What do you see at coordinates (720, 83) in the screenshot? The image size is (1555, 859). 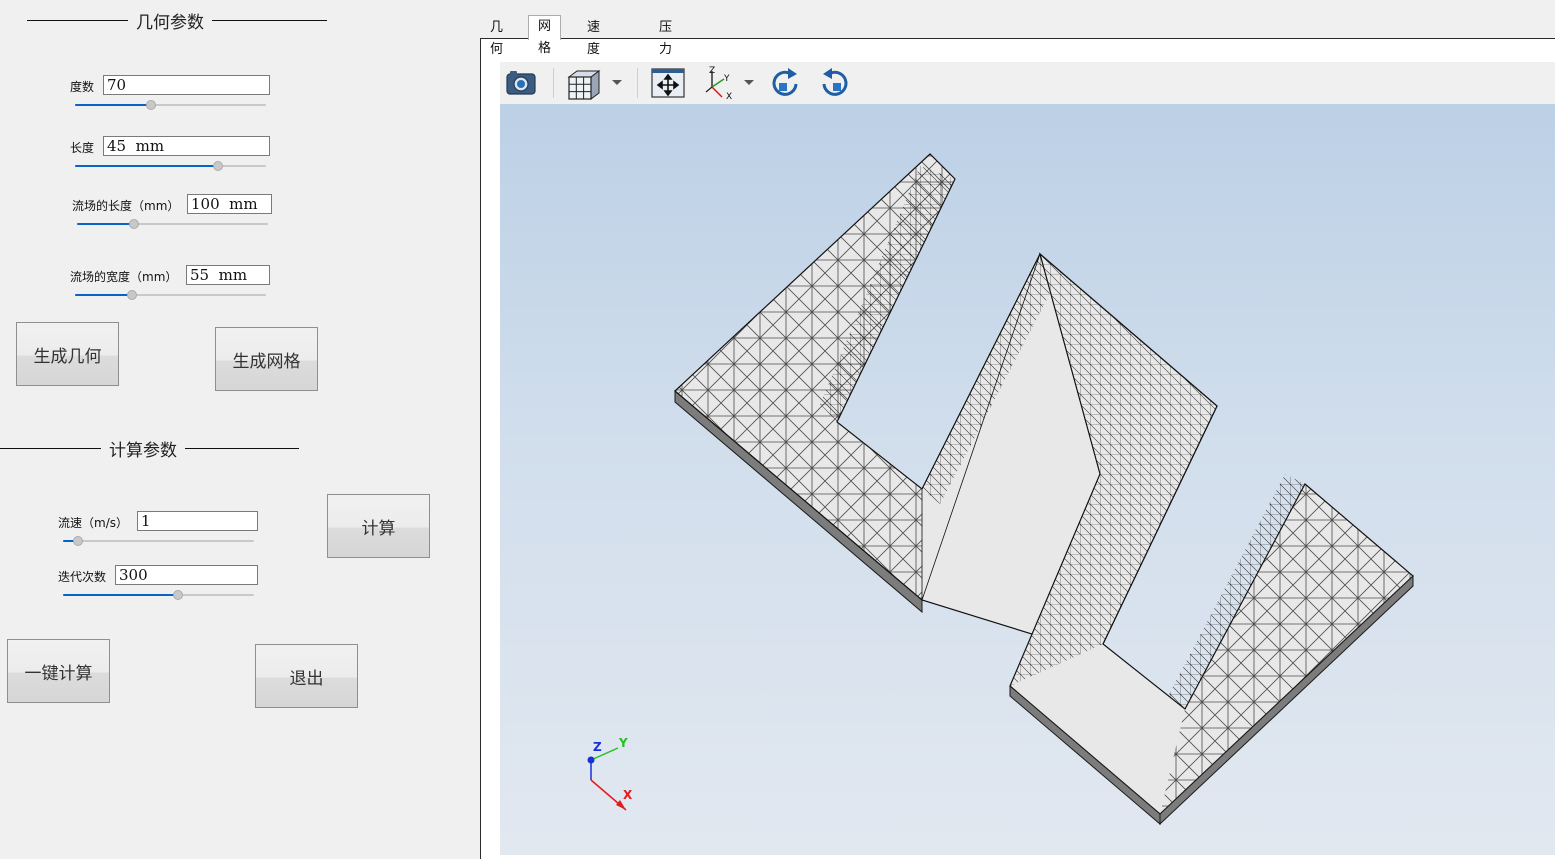 I see `axes-orientation-icon: Z Y X` at bounding box center [720, 83].